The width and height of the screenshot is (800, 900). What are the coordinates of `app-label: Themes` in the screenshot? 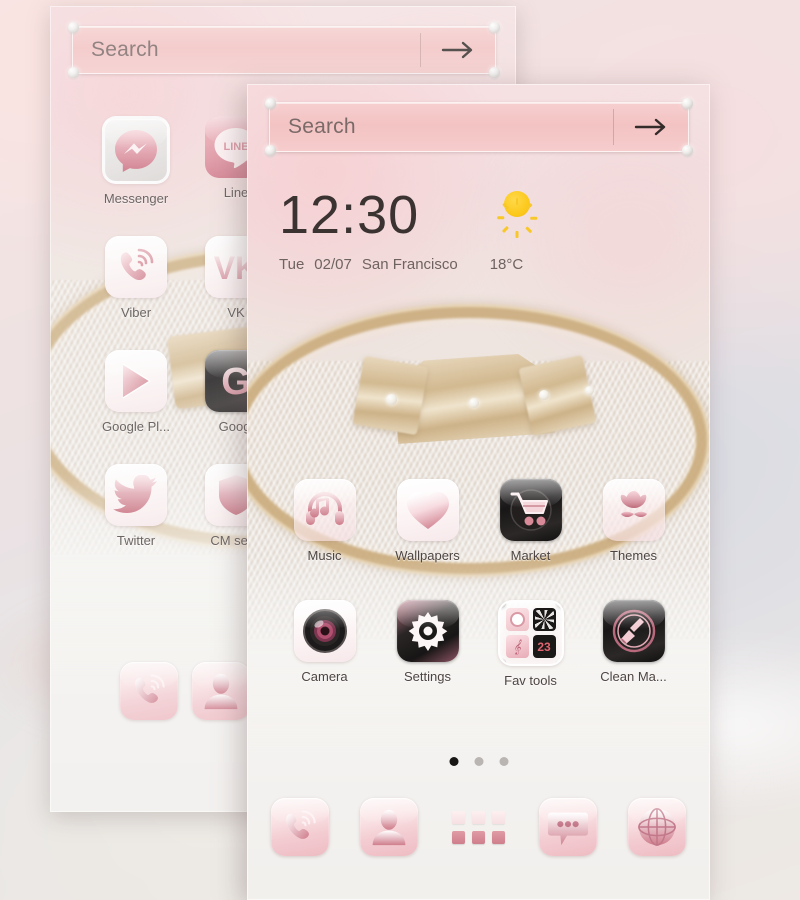 It's located at (633, 555).